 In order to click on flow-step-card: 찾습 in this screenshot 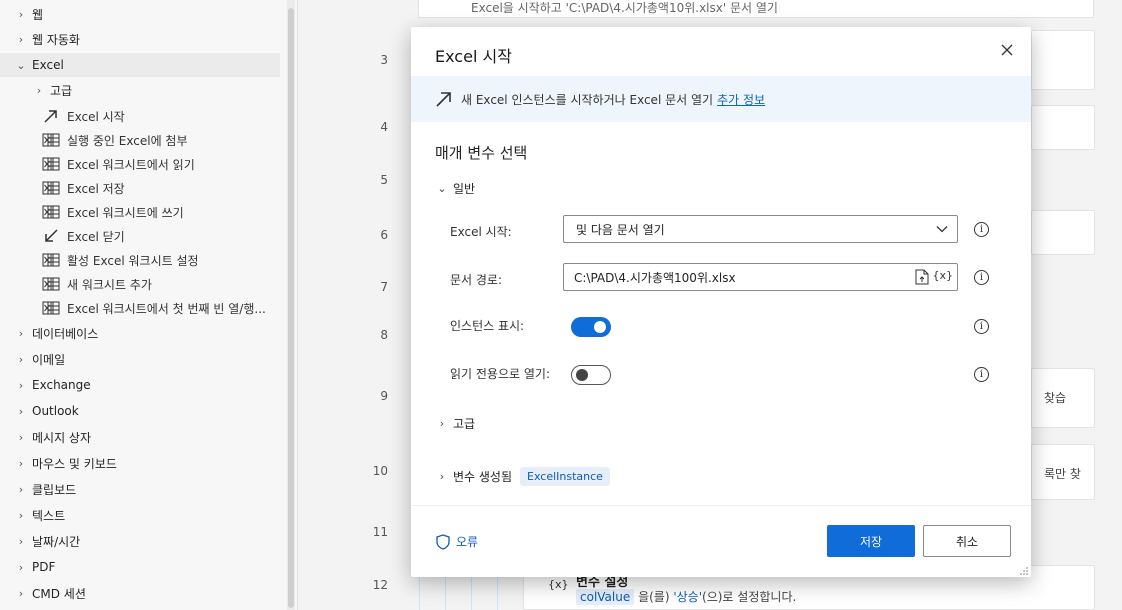, I will do `click(1063, 398)`.